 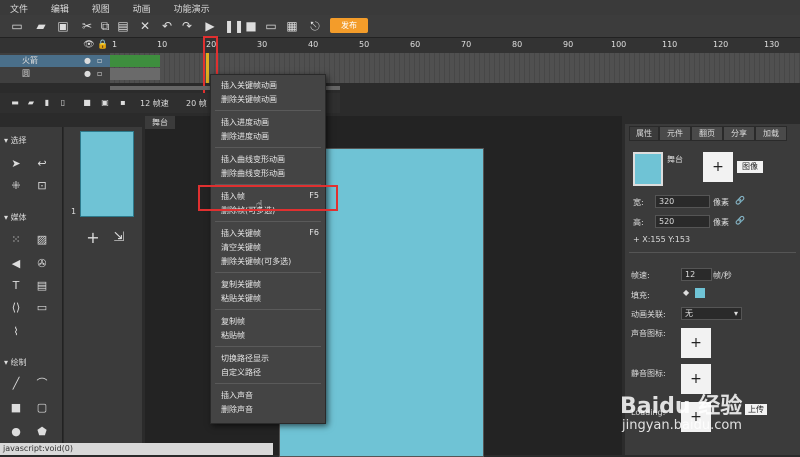 What do you see at coordinates (292, 26) in the screenshot?
I see `qrcode-icon: ▦` at bounding box center [292, 26].